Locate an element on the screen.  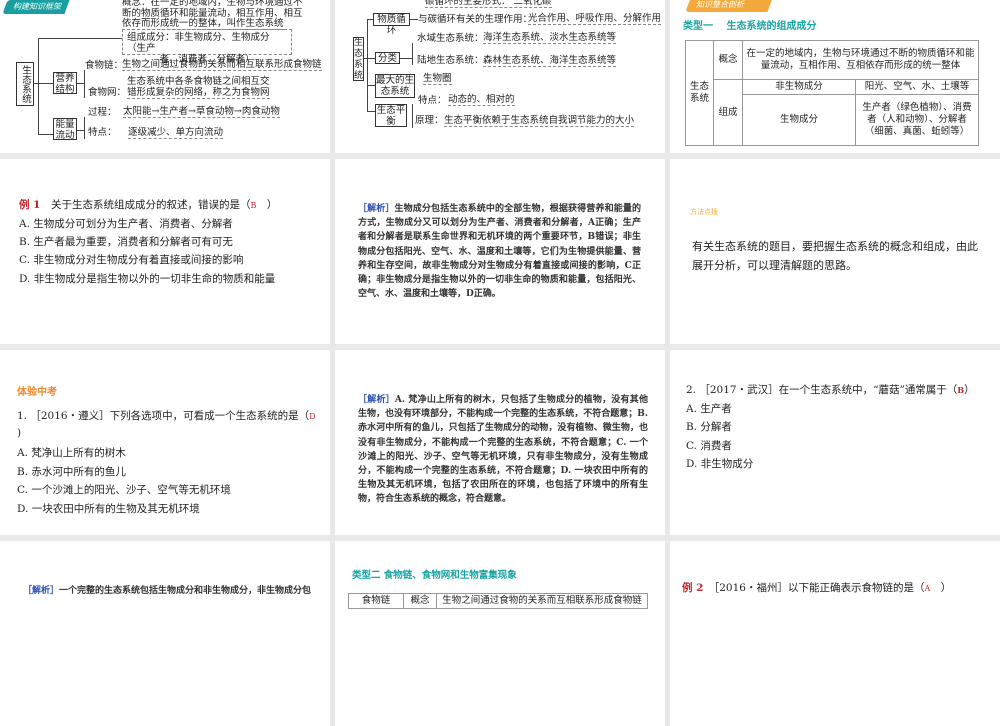
question: 1. ［2016・遵义］下列各选项中，可看成一个生态系统的是（D is located at coordinates (166, 415).